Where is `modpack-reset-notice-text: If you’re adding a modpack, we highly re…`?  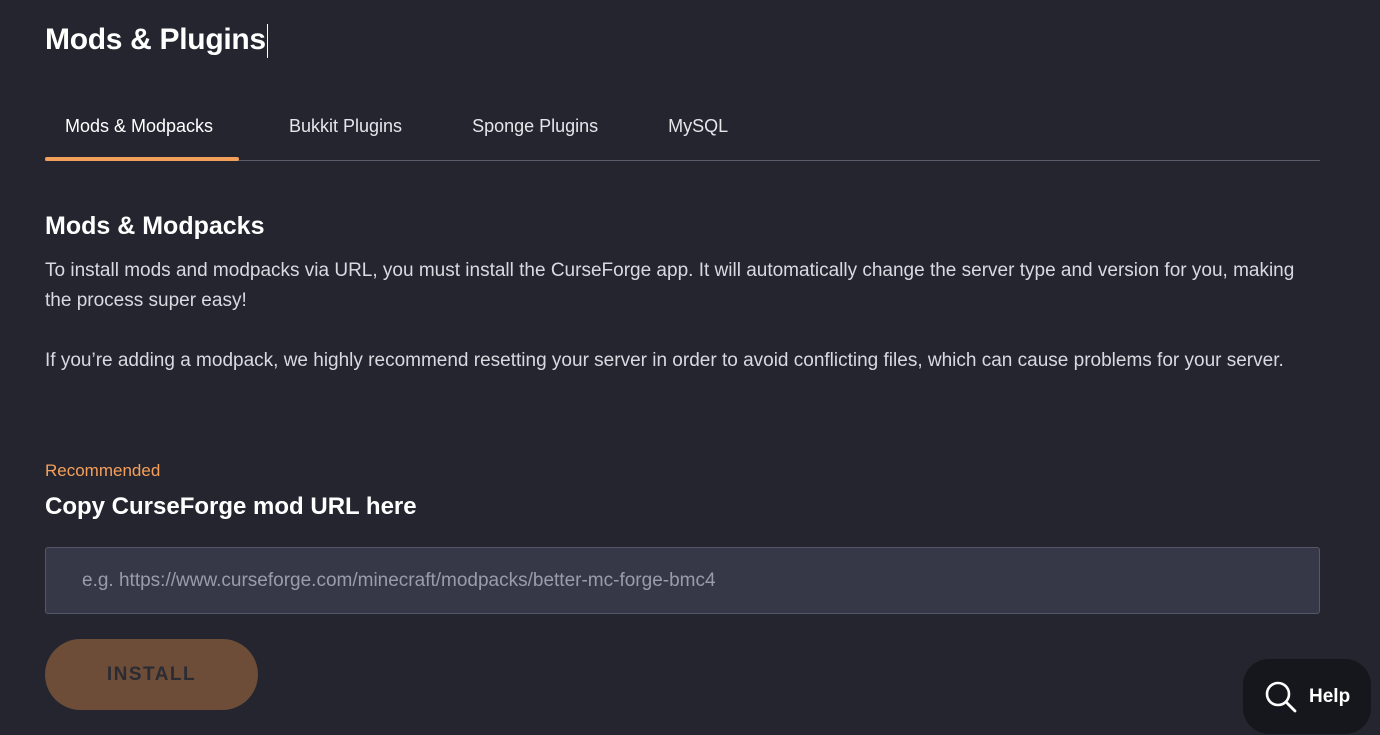
modpack-reset-notice-text: If you’re adding a modpack, we highly re… is located at coordinates (664, 360).